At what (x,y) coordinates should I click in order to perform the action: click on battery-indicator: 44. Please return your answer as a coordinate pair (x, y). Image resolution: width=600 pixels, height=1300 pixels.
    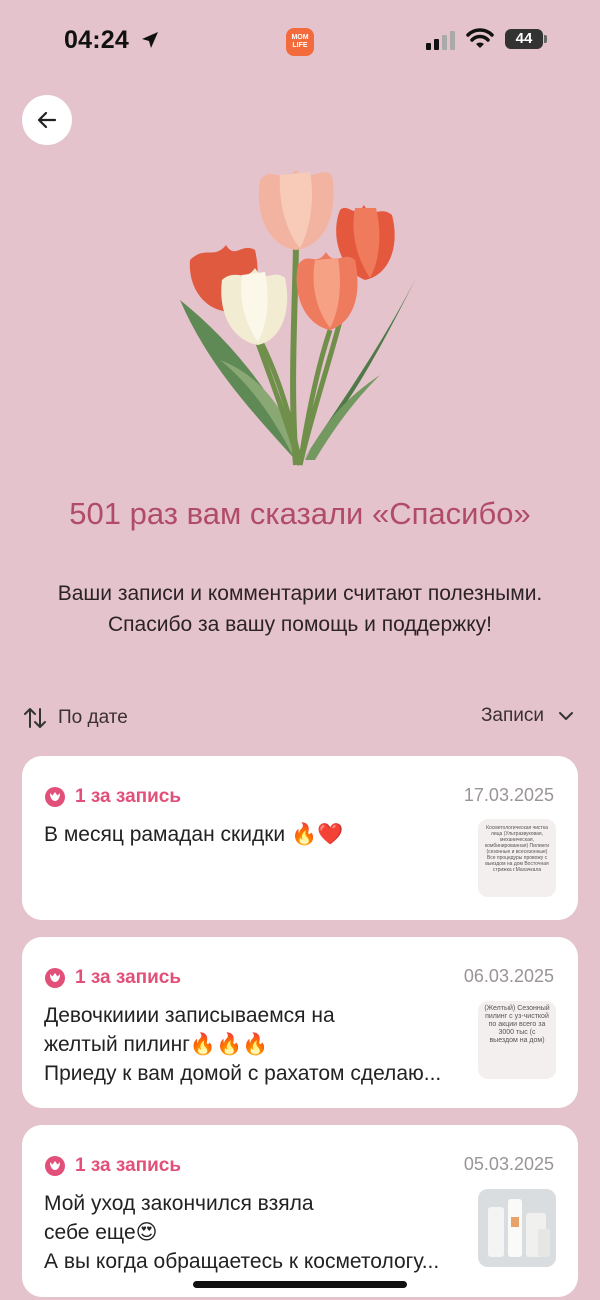
    Looking at the image, I should click on (524, 39).